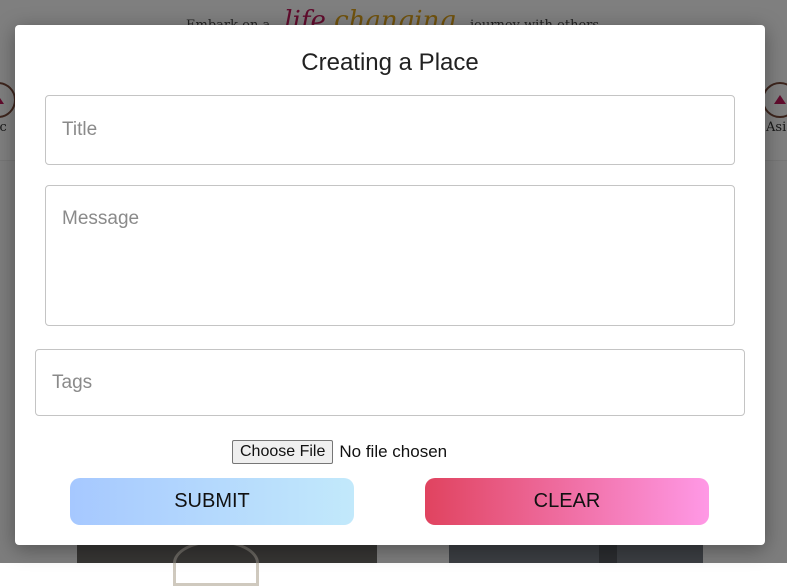 The image size is (787, 586). I want to click on choose-file-button: Choose File, so click(283, 452).